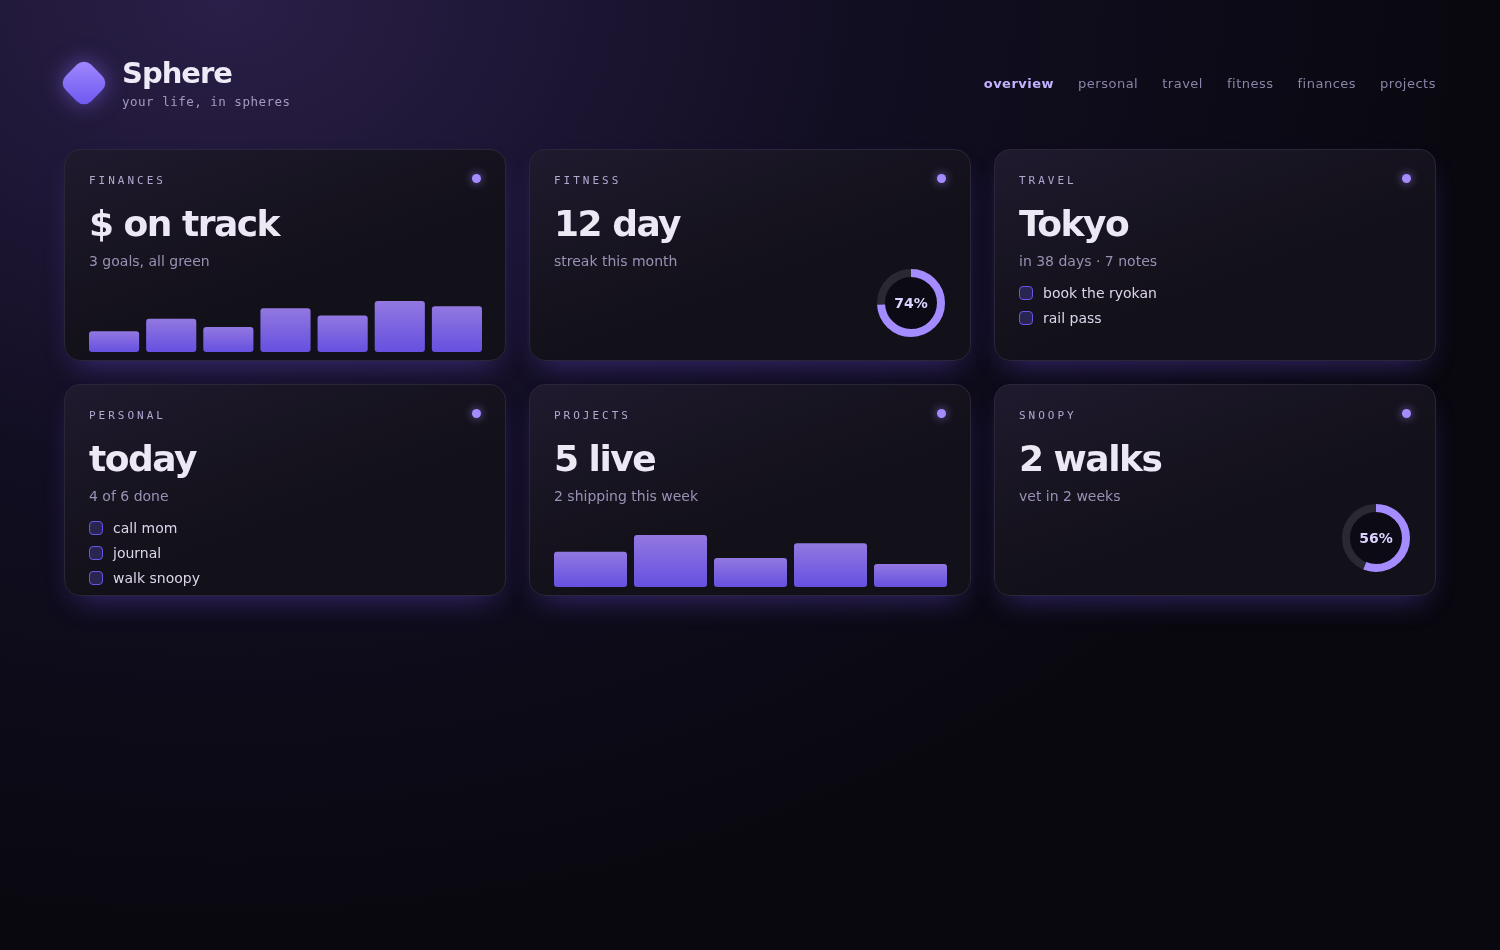 This screenshot has width=1500, height=950. I want to click on card-headline: 5 live, so click(605, 459).